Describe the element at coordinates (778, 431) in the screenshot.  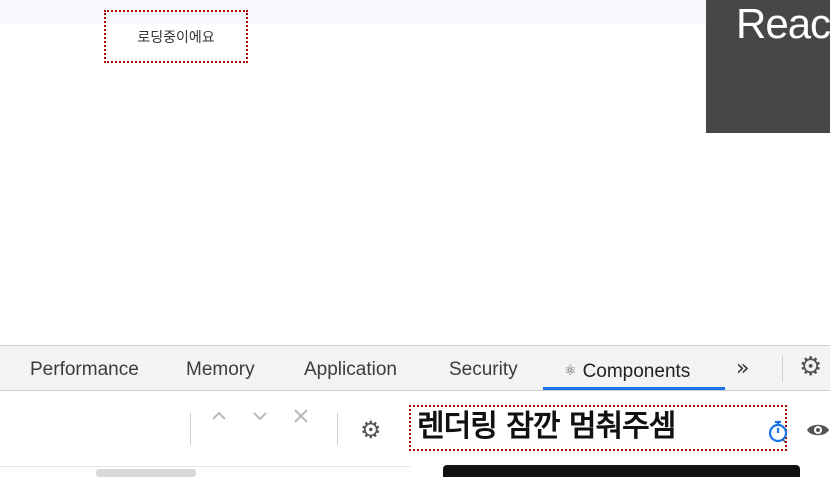
I see `stopwatch-icon` at that location.